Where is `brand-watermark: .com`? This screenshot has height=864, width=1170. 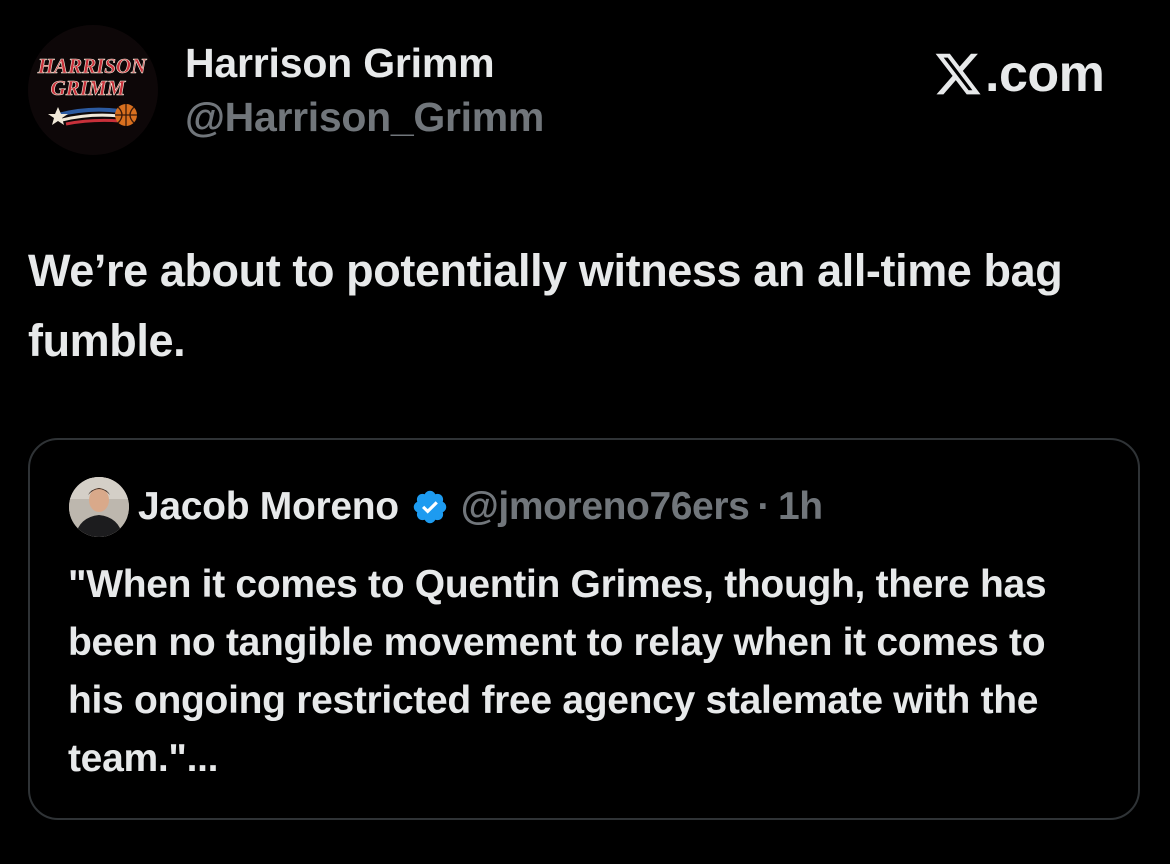
brand-watermark: .com is located at coordinates (1019, 74).